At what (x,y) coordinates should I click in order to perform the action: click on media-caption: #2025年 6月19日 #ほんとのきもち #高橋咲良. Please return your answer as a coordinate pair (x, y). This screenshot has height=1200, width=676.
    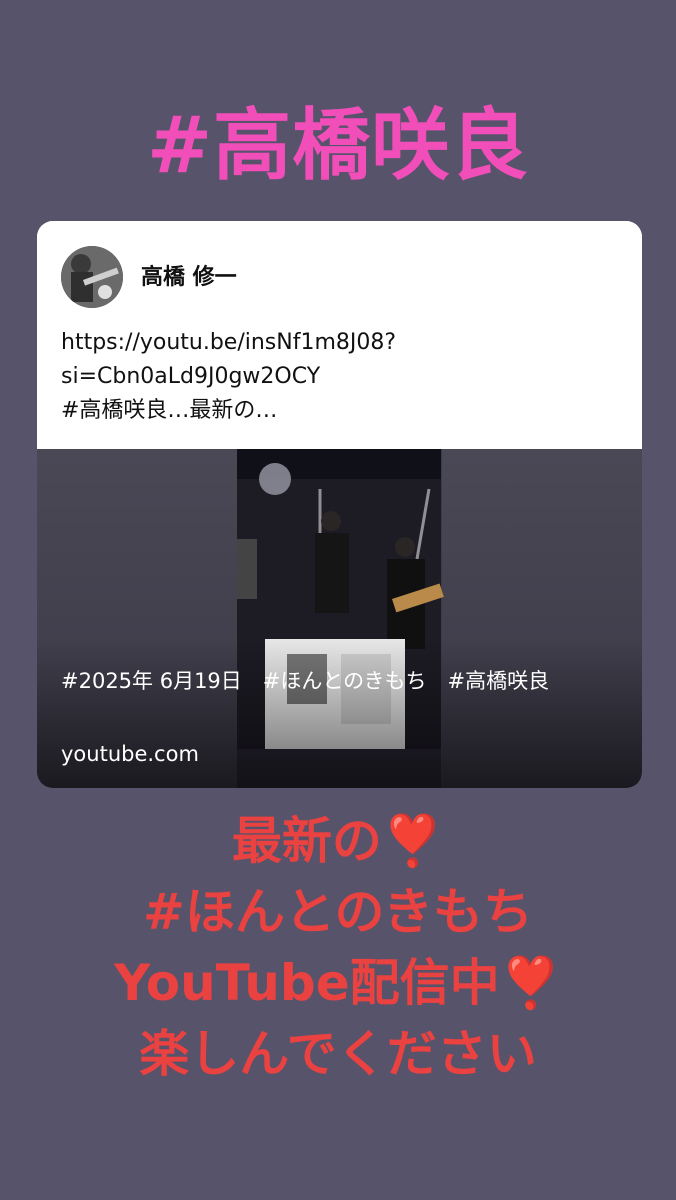
    Looking at the image, I should click on (305, 681).